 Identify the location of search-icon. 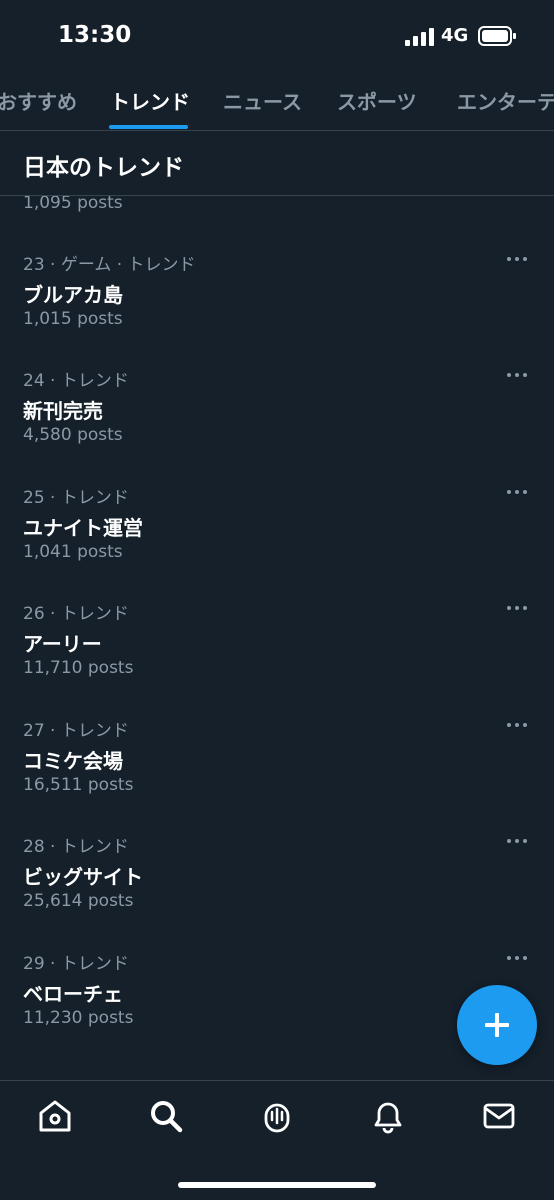
(166, 1116).